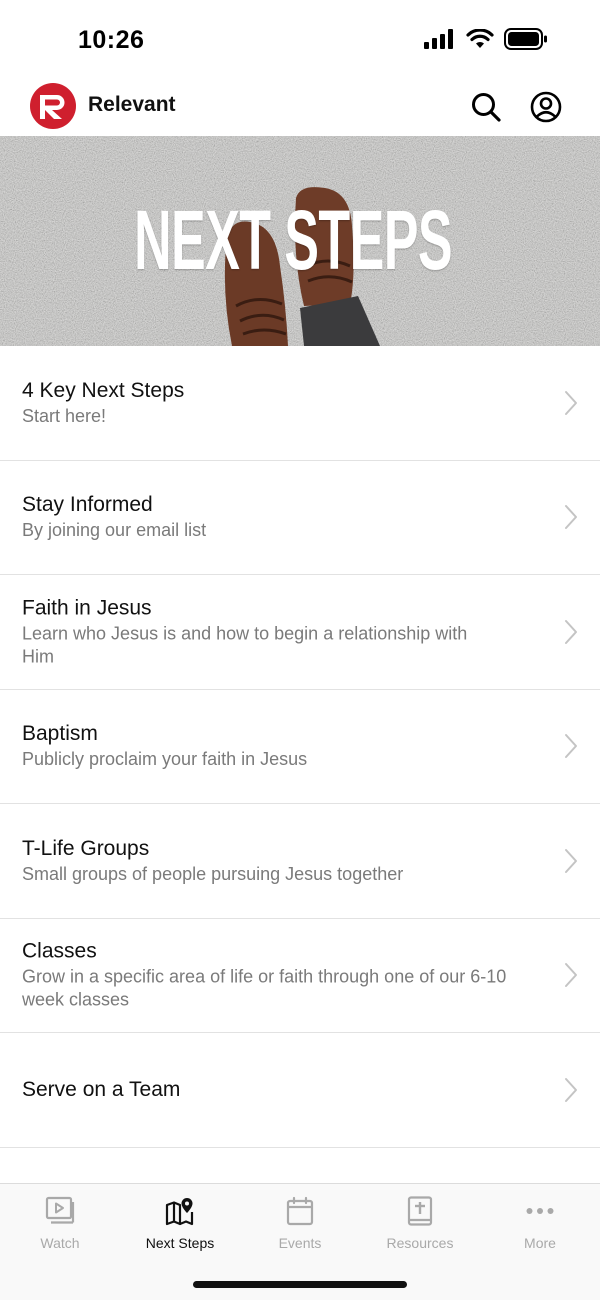 The height and width of the screenshot is (1300, 600). Describe the element at coordinates (64, 415) in the screenshot. I see `list-item-subtitle: Start here!` at that location.